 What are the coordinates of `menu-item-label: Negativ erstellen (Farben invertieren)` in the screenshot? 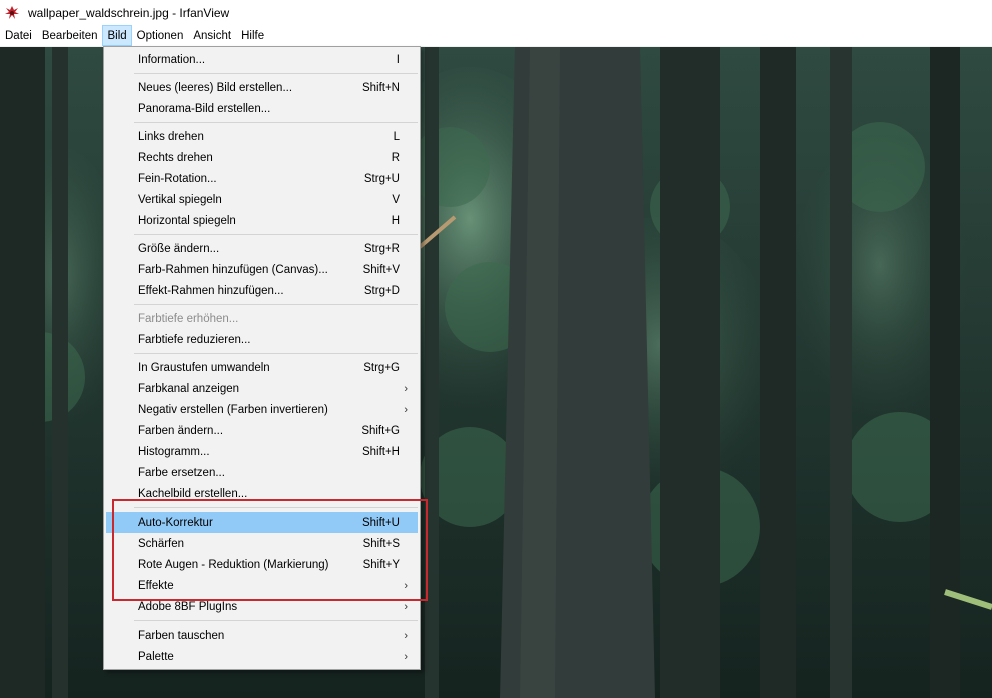 It's located at (233, 409).